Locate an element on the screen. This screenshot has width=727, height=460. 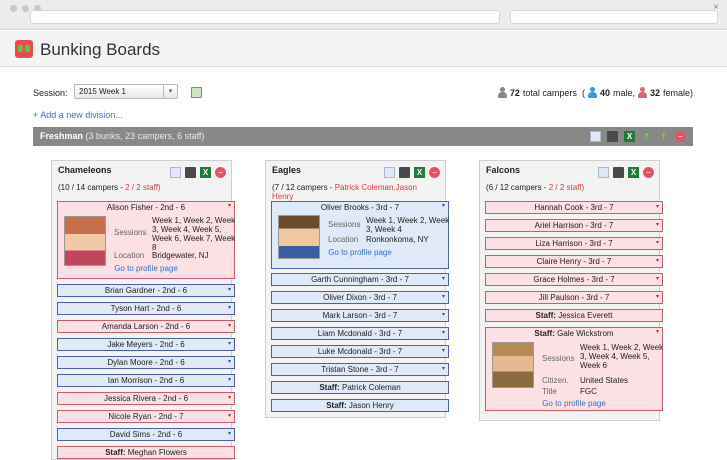
camper-row: Jill Paulson - 3rd - 7 ▾ is located at coordinates (574, 297).